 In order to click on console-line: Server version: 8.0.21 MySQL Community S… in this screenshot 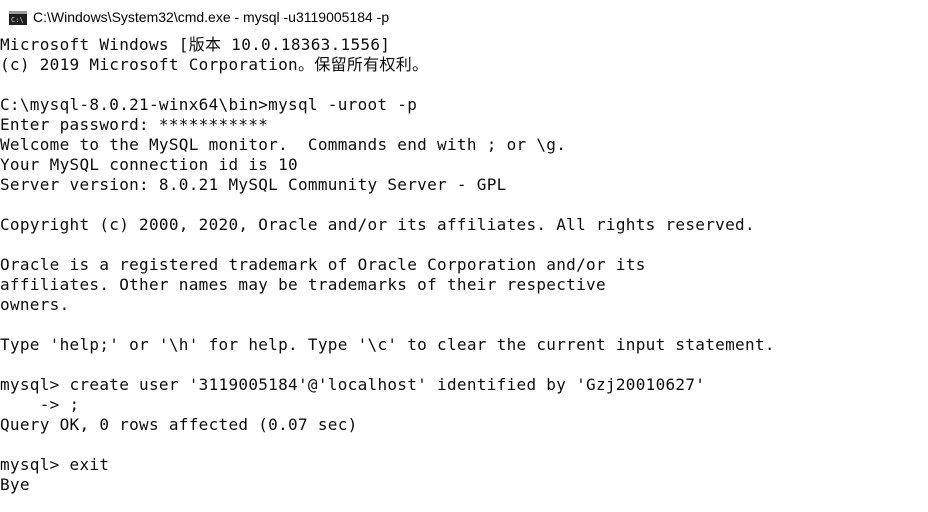, I will do `click(253, 184)`.